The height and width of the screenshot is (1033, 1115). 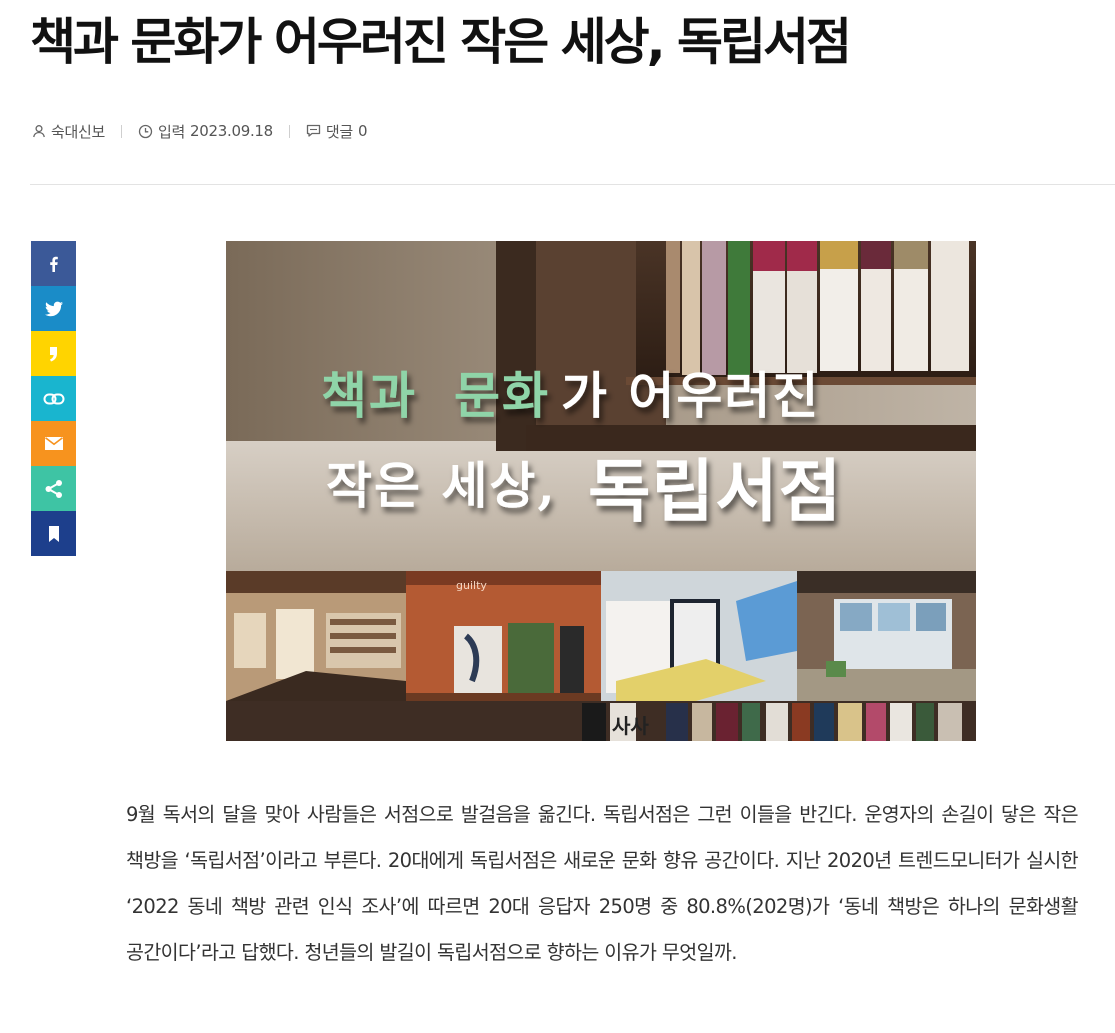 I want to click on hero-spine-text: 사사, so click(x=630, y=726).